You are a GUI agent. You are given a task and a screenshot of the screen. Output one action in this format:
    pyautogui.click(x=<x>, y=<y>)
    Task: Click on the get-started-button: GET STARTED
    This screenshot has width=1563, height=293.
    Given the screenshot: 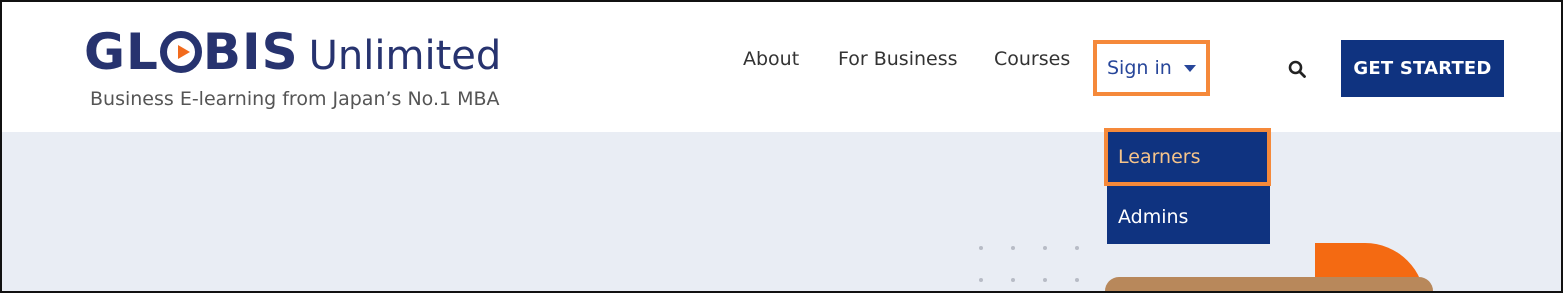 What is the action you would take?
    pyautogui.click(x=1422, y=68)
    